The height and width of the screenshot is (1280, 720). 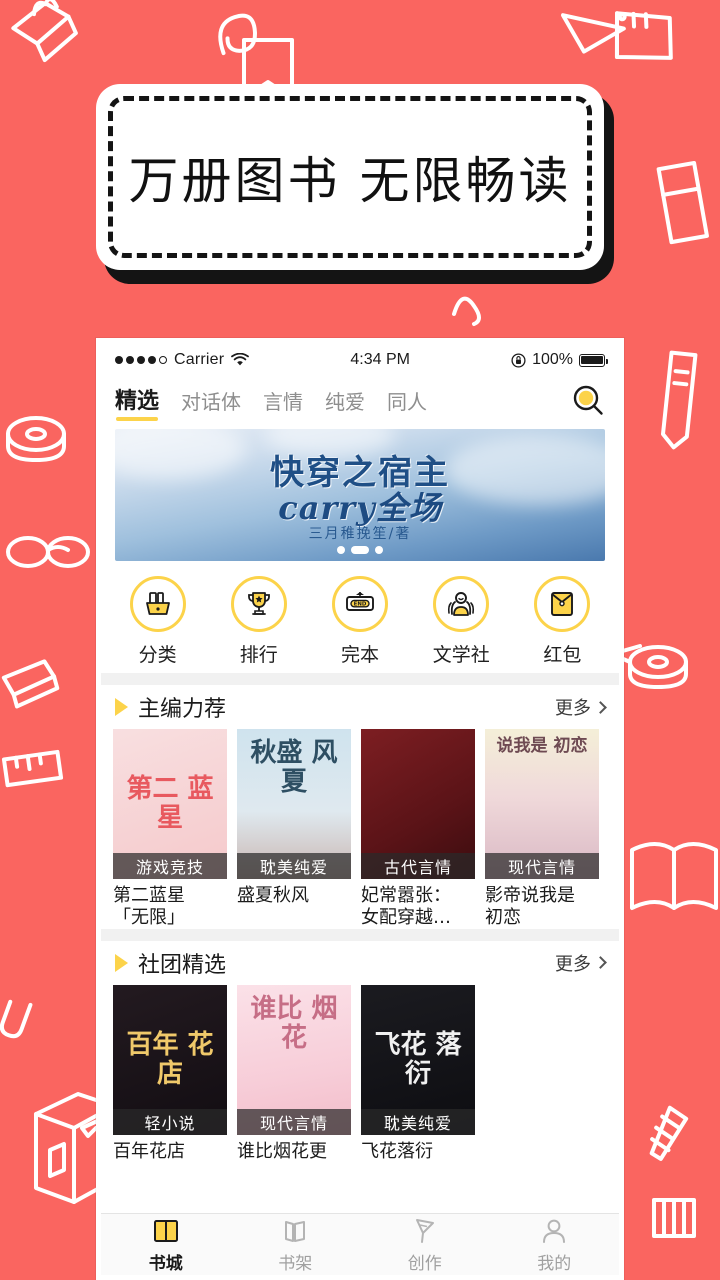 What do you see at coordinates (588, 401) in the screenshot?
I see `search-icon` at bounding box center [588, 401].